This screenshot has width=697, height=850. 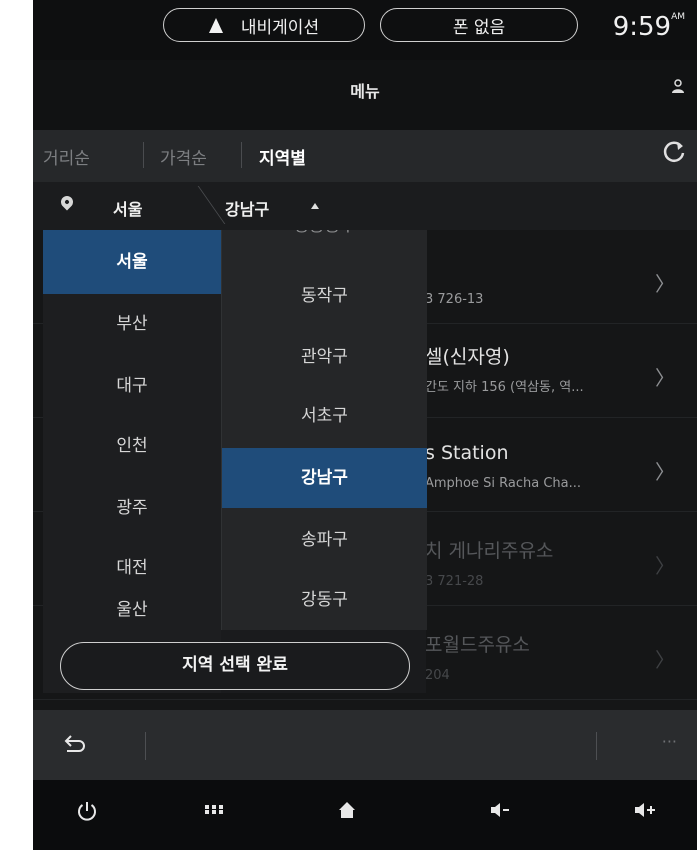 I want to click on breadcrumb-district: 강남구, so click(x=247, y=208).